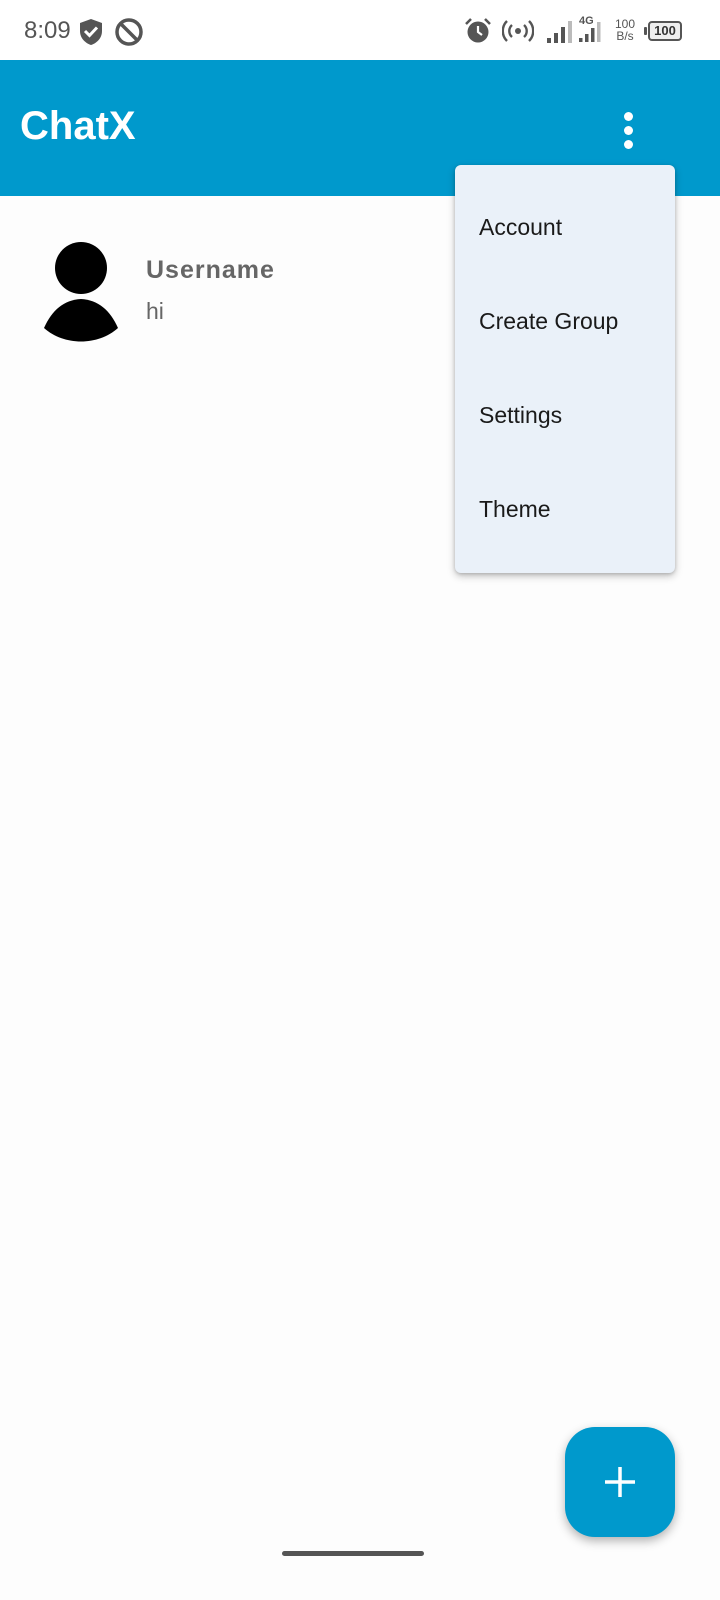 The image size is (720, 1600). I want to click on new-chat-fab, so click(620, 1482).